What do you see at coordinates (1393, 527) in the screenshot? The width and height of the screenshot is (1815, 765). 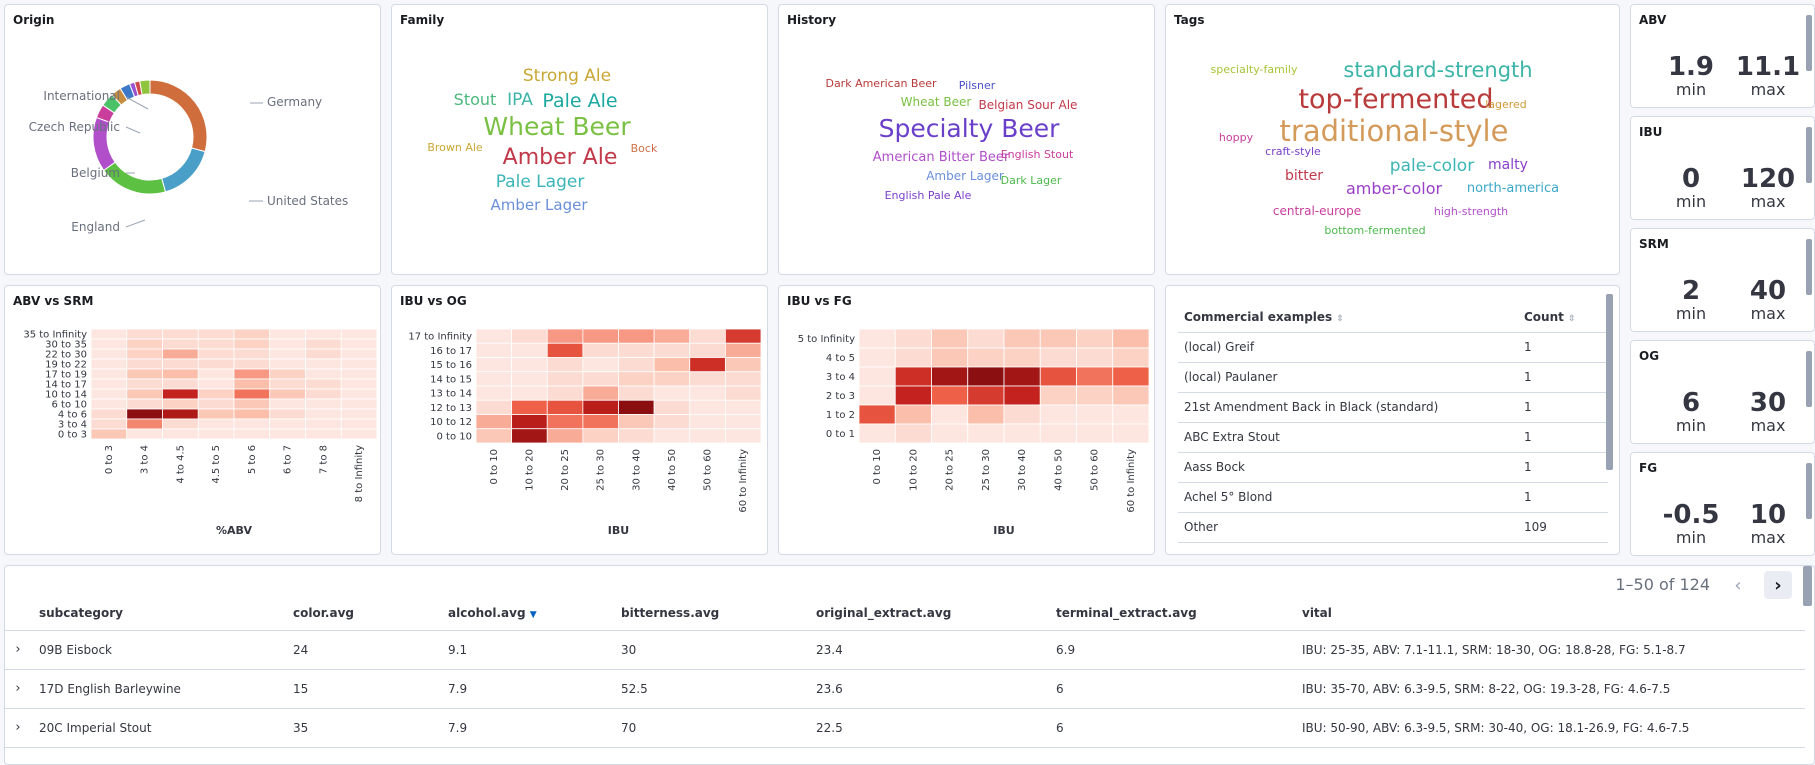 I see `commercial-row: Other 109` at bounding box center [1393, 527].